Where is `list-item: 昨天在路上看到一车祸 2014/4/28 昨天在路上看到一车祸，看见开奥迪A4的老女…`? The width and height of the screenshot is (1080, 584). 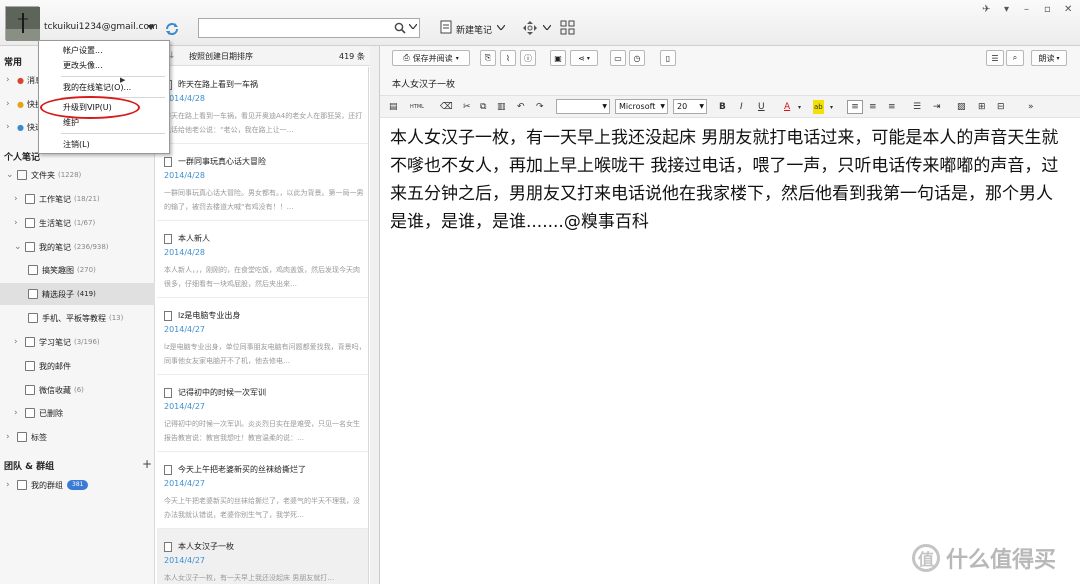
list-item: 昨天在路上看到一车祸 2014/4/28 昨天在路上看到一车祸，看见开奥迪A4的老女… is located at coordinates (262, 105).